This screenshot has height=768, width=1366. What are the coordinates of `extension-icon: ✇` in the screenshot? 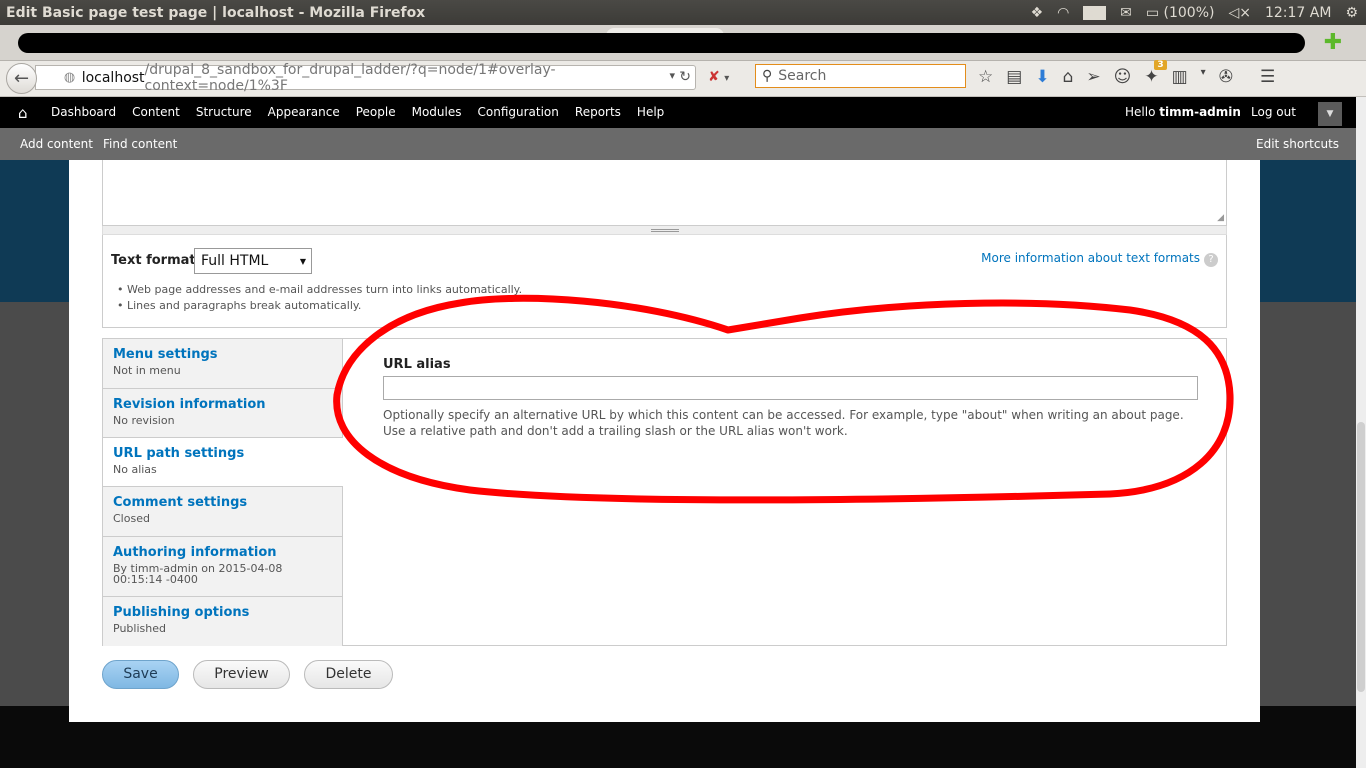 It's located at (1226, 77).